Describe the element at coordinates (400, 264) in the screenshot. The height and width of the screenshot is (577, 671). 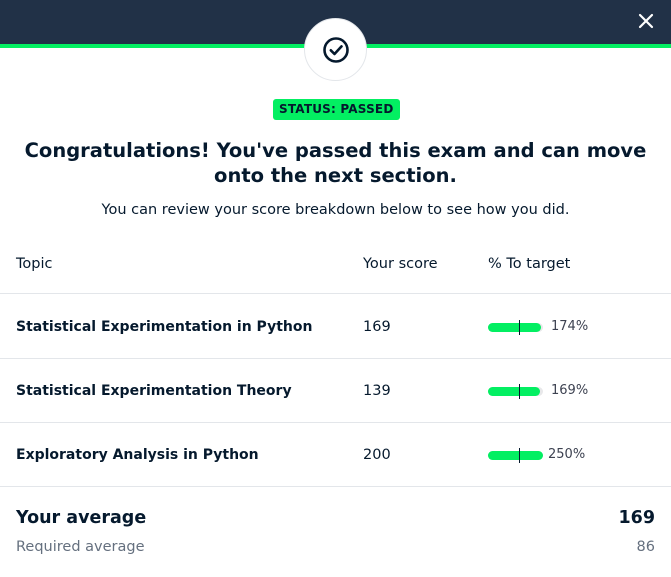
I see `column-header-score: Your score` at that location.